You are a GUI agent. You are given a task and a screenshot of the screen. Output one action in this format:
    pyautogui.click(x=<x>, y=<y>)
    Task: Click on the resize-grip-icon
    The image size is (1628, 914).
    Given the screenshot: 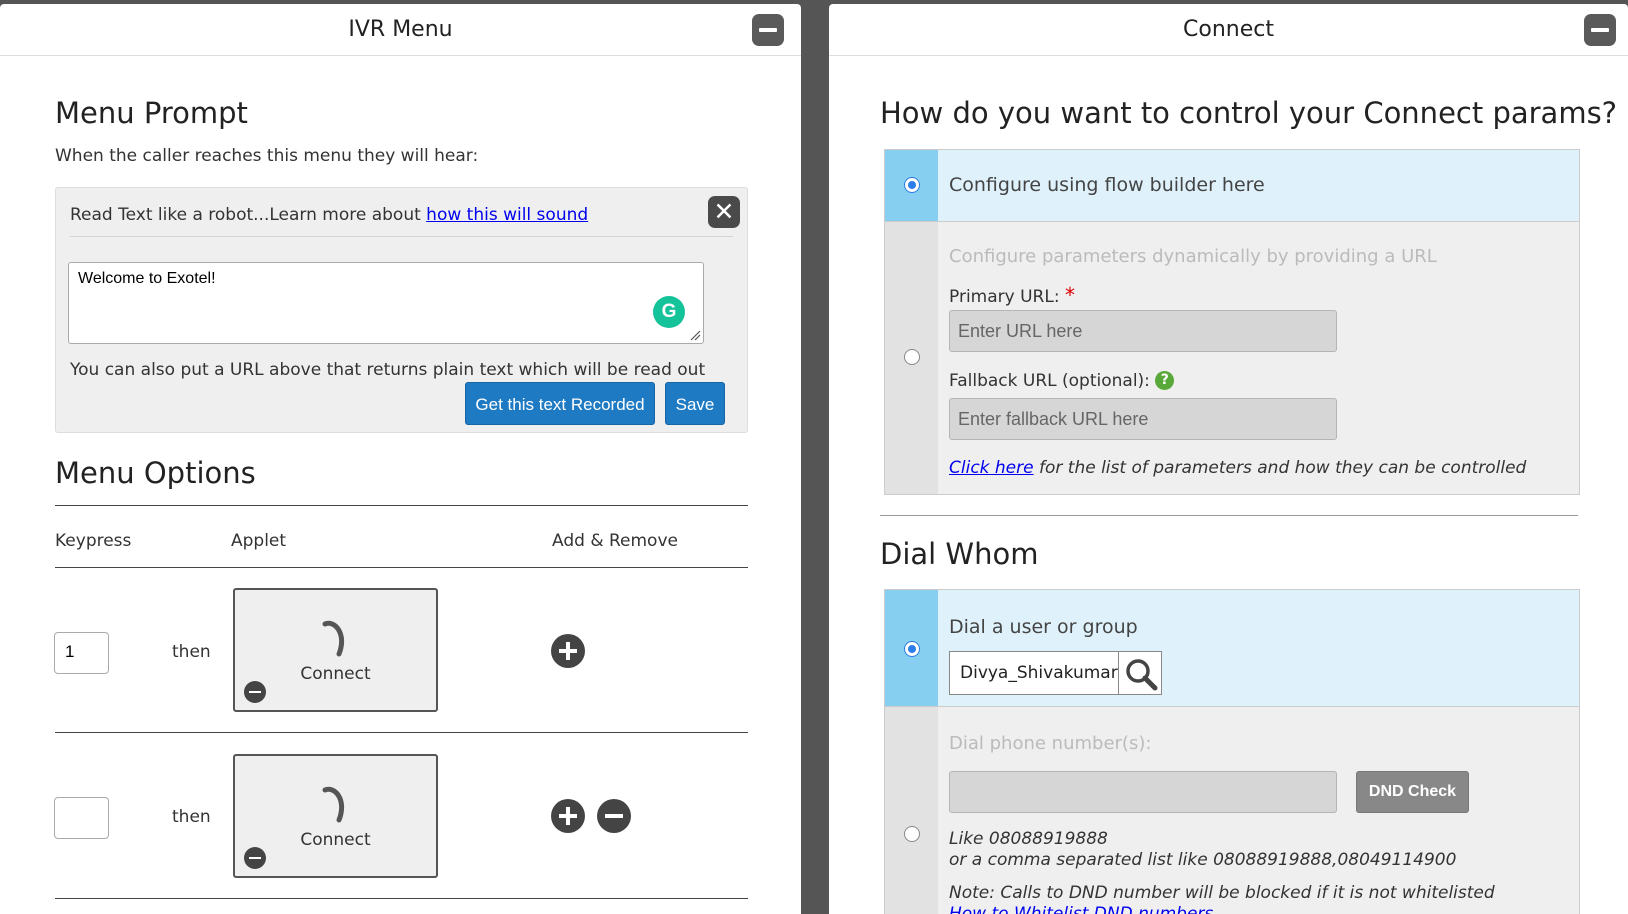 What is the action you would take?
    pyautogui.click(x=695, y=335)
    